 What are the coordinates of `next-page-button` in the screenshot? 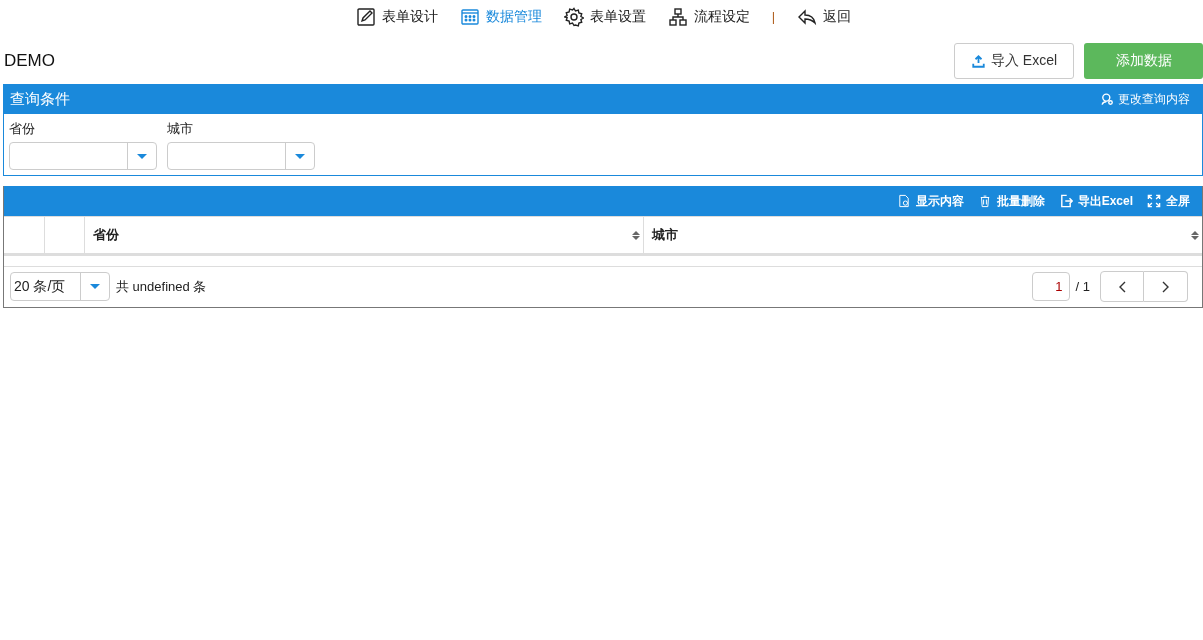 It's located at (1166, 286).